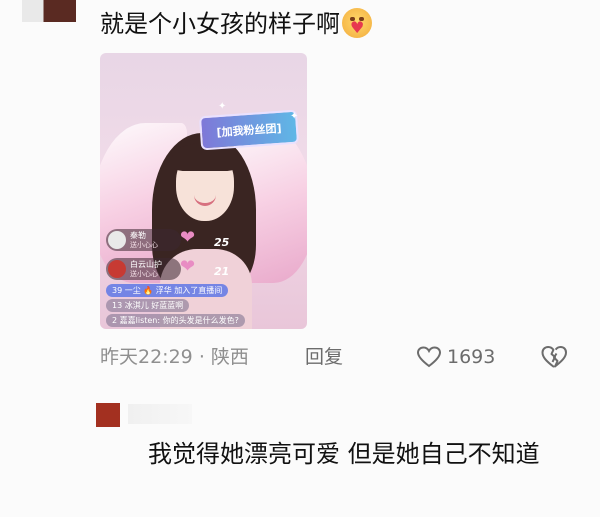 The height and width of the screenshot is (517, 600). I want to click on like-button: 1693, so click(456, 357).